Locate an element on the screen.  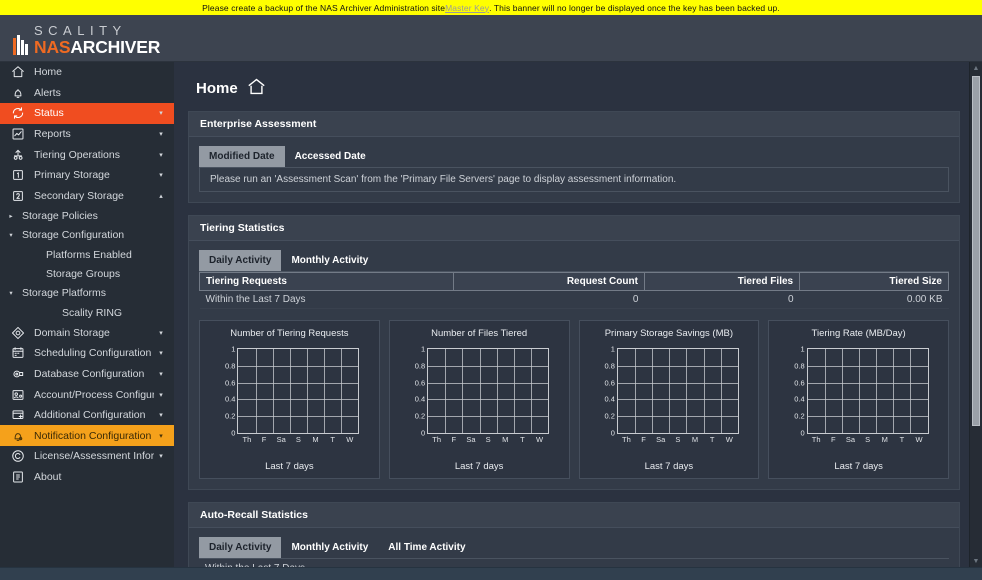
sidebar-item-reports: Reports ▾ is located at coordinates (87, 134).